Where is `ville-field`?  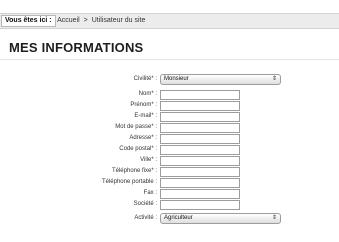 ville-field is located at coordinates (200, 161).